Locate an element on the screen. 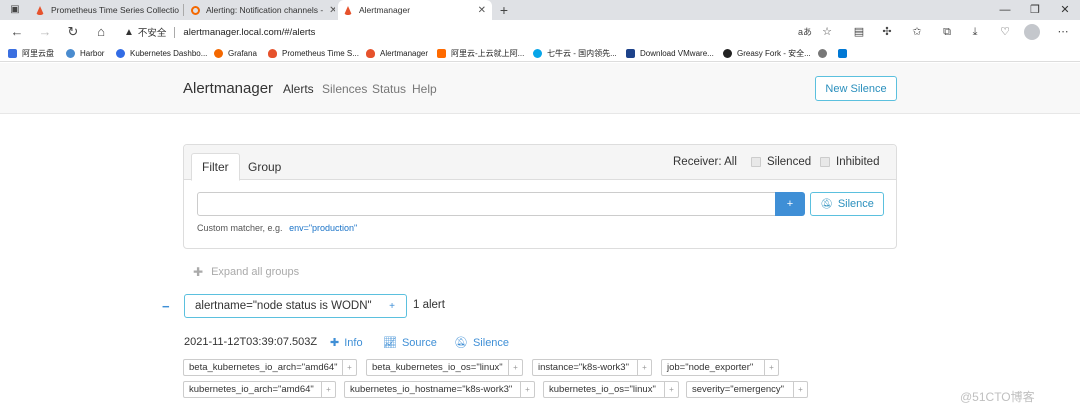 This screenshot has height=414, width=1080. tab-title: Alerting: Notification channels - is located at coordinates (265, 10).